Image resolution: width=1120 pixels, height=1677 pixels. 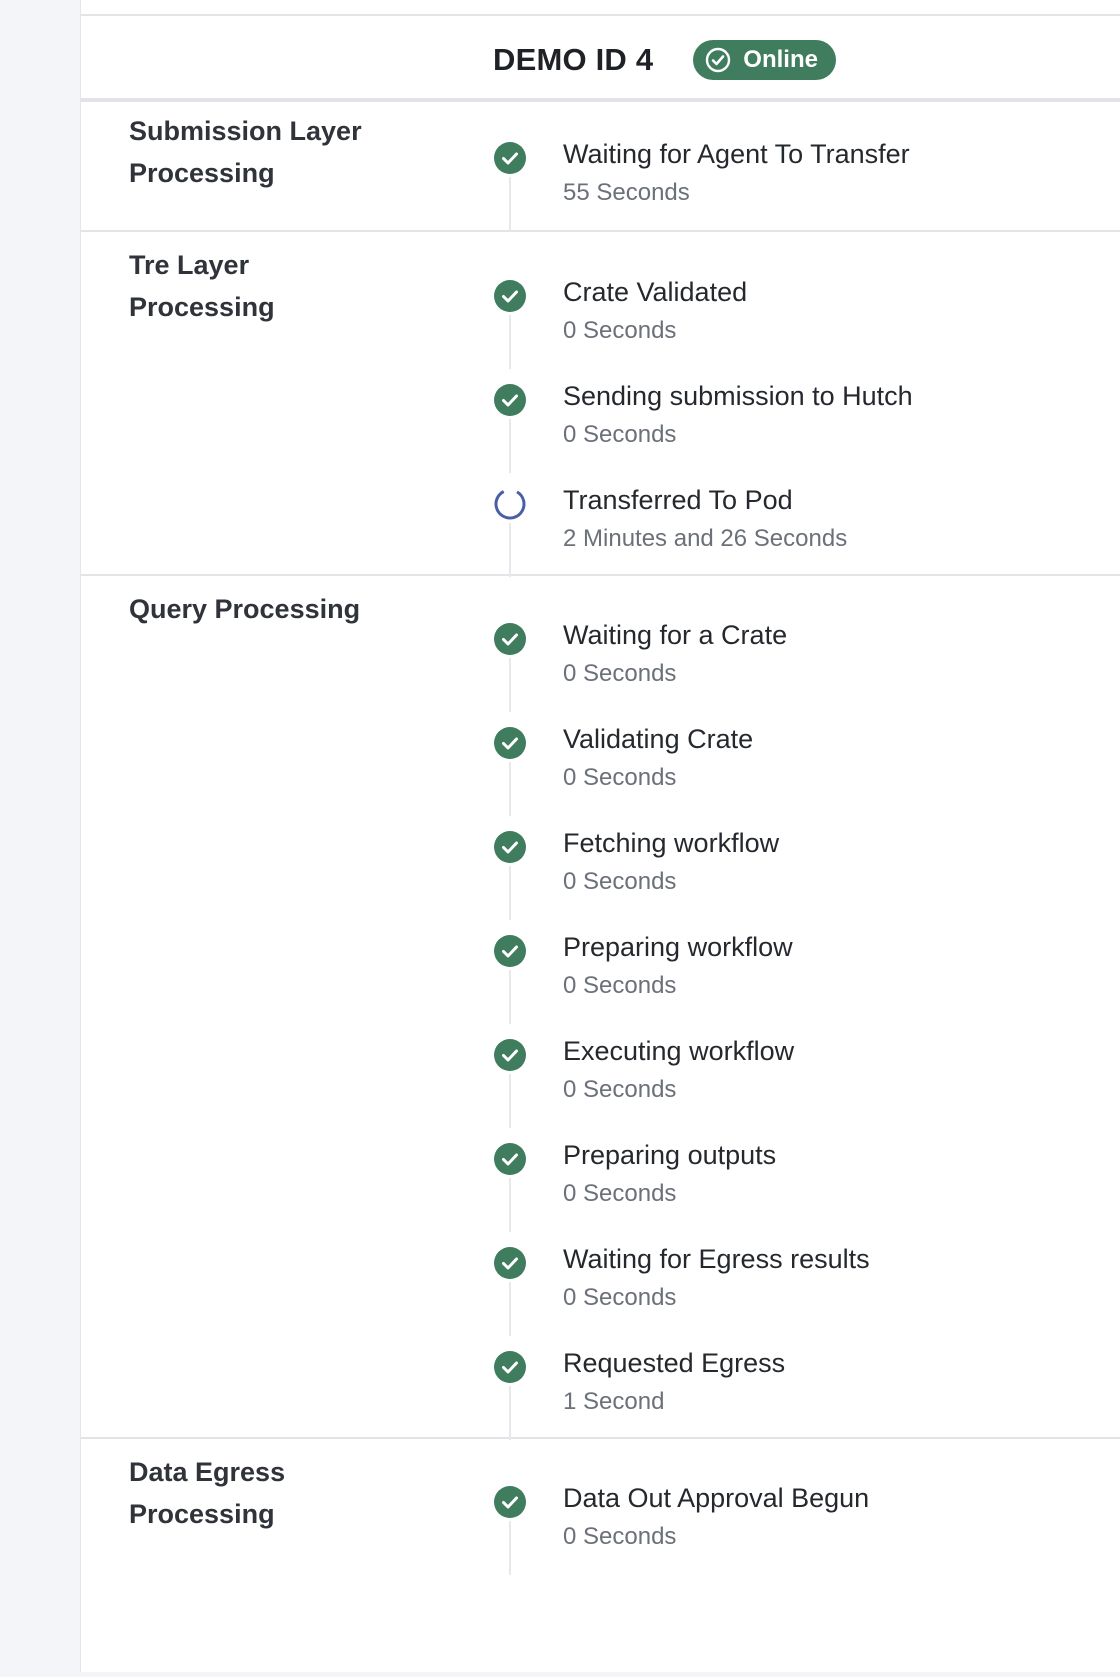 I want to click on step-duration: 2 Minutes and 26 Seconds, so click(x=705, y=538).